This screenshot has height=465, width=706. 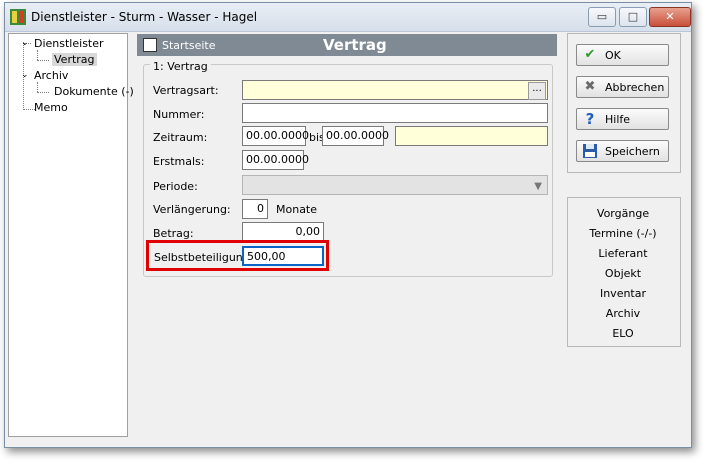 What do you see at coordinates (613, 55) in the screenshot?
I see `ok-button-label: OK` at bounding box center [613, 55].